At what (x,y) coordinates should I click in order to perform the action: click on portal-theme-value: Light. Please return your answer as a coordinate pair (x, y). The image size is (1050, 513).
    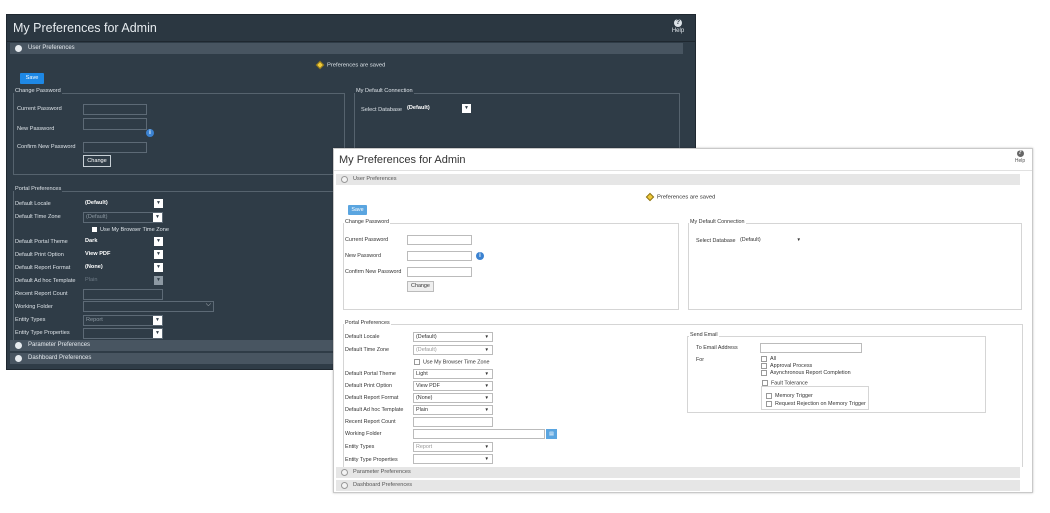
    Looking at the image, I should click on (422, 374).